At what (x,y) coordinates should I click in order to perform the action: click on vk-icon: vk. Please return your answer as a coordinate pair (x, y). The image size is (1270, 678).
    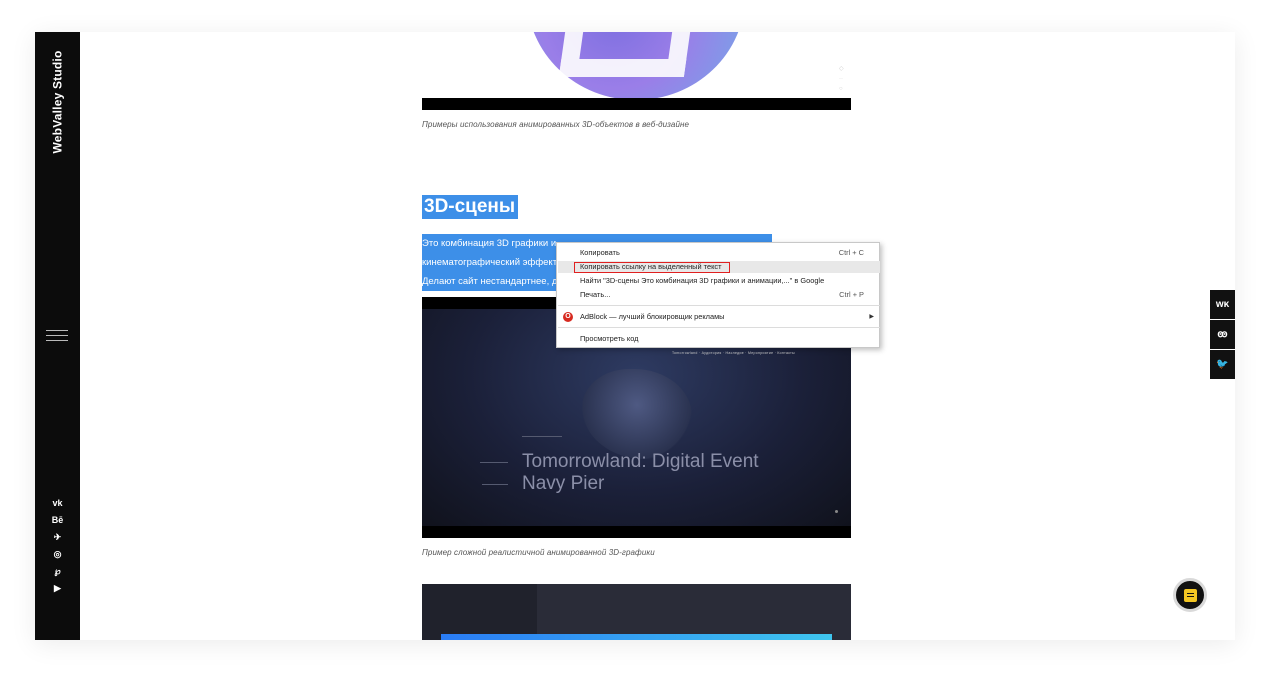
    Looking at the image, I should click on (58, 503).